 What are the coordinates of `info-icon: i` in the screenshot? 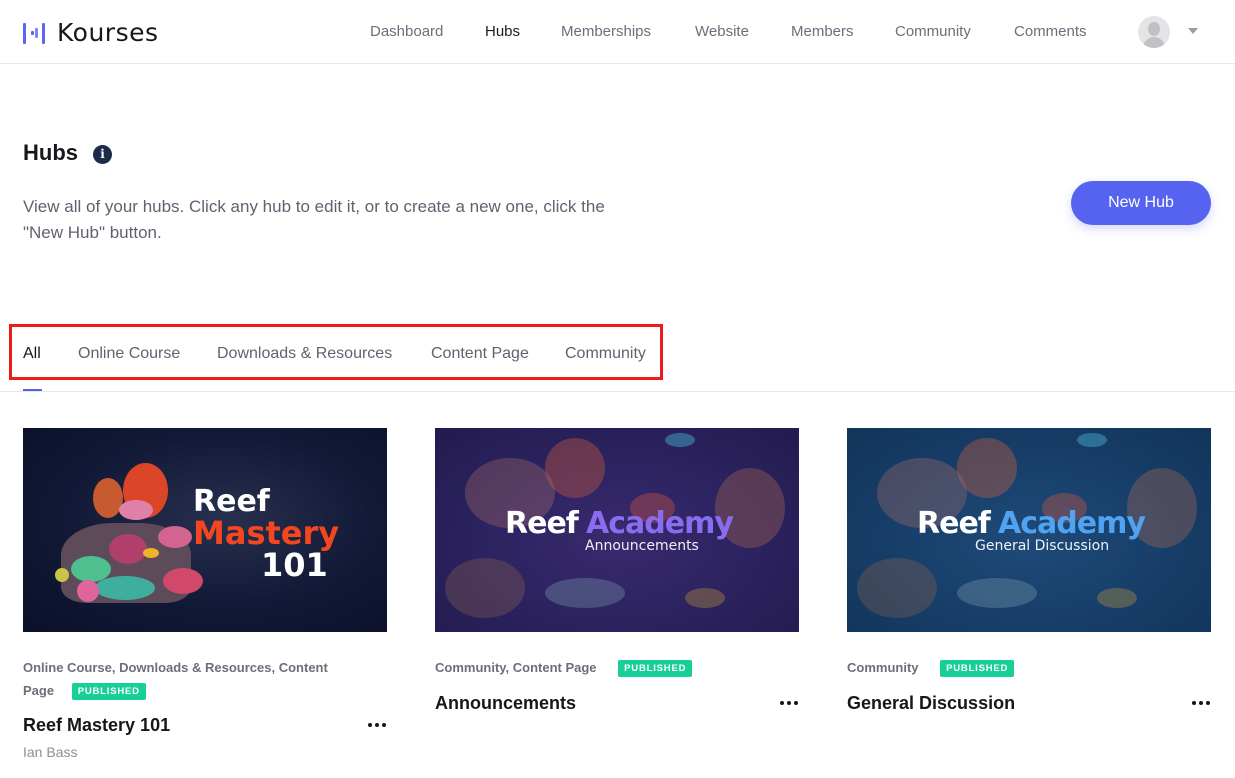 It's located at (102, 154).